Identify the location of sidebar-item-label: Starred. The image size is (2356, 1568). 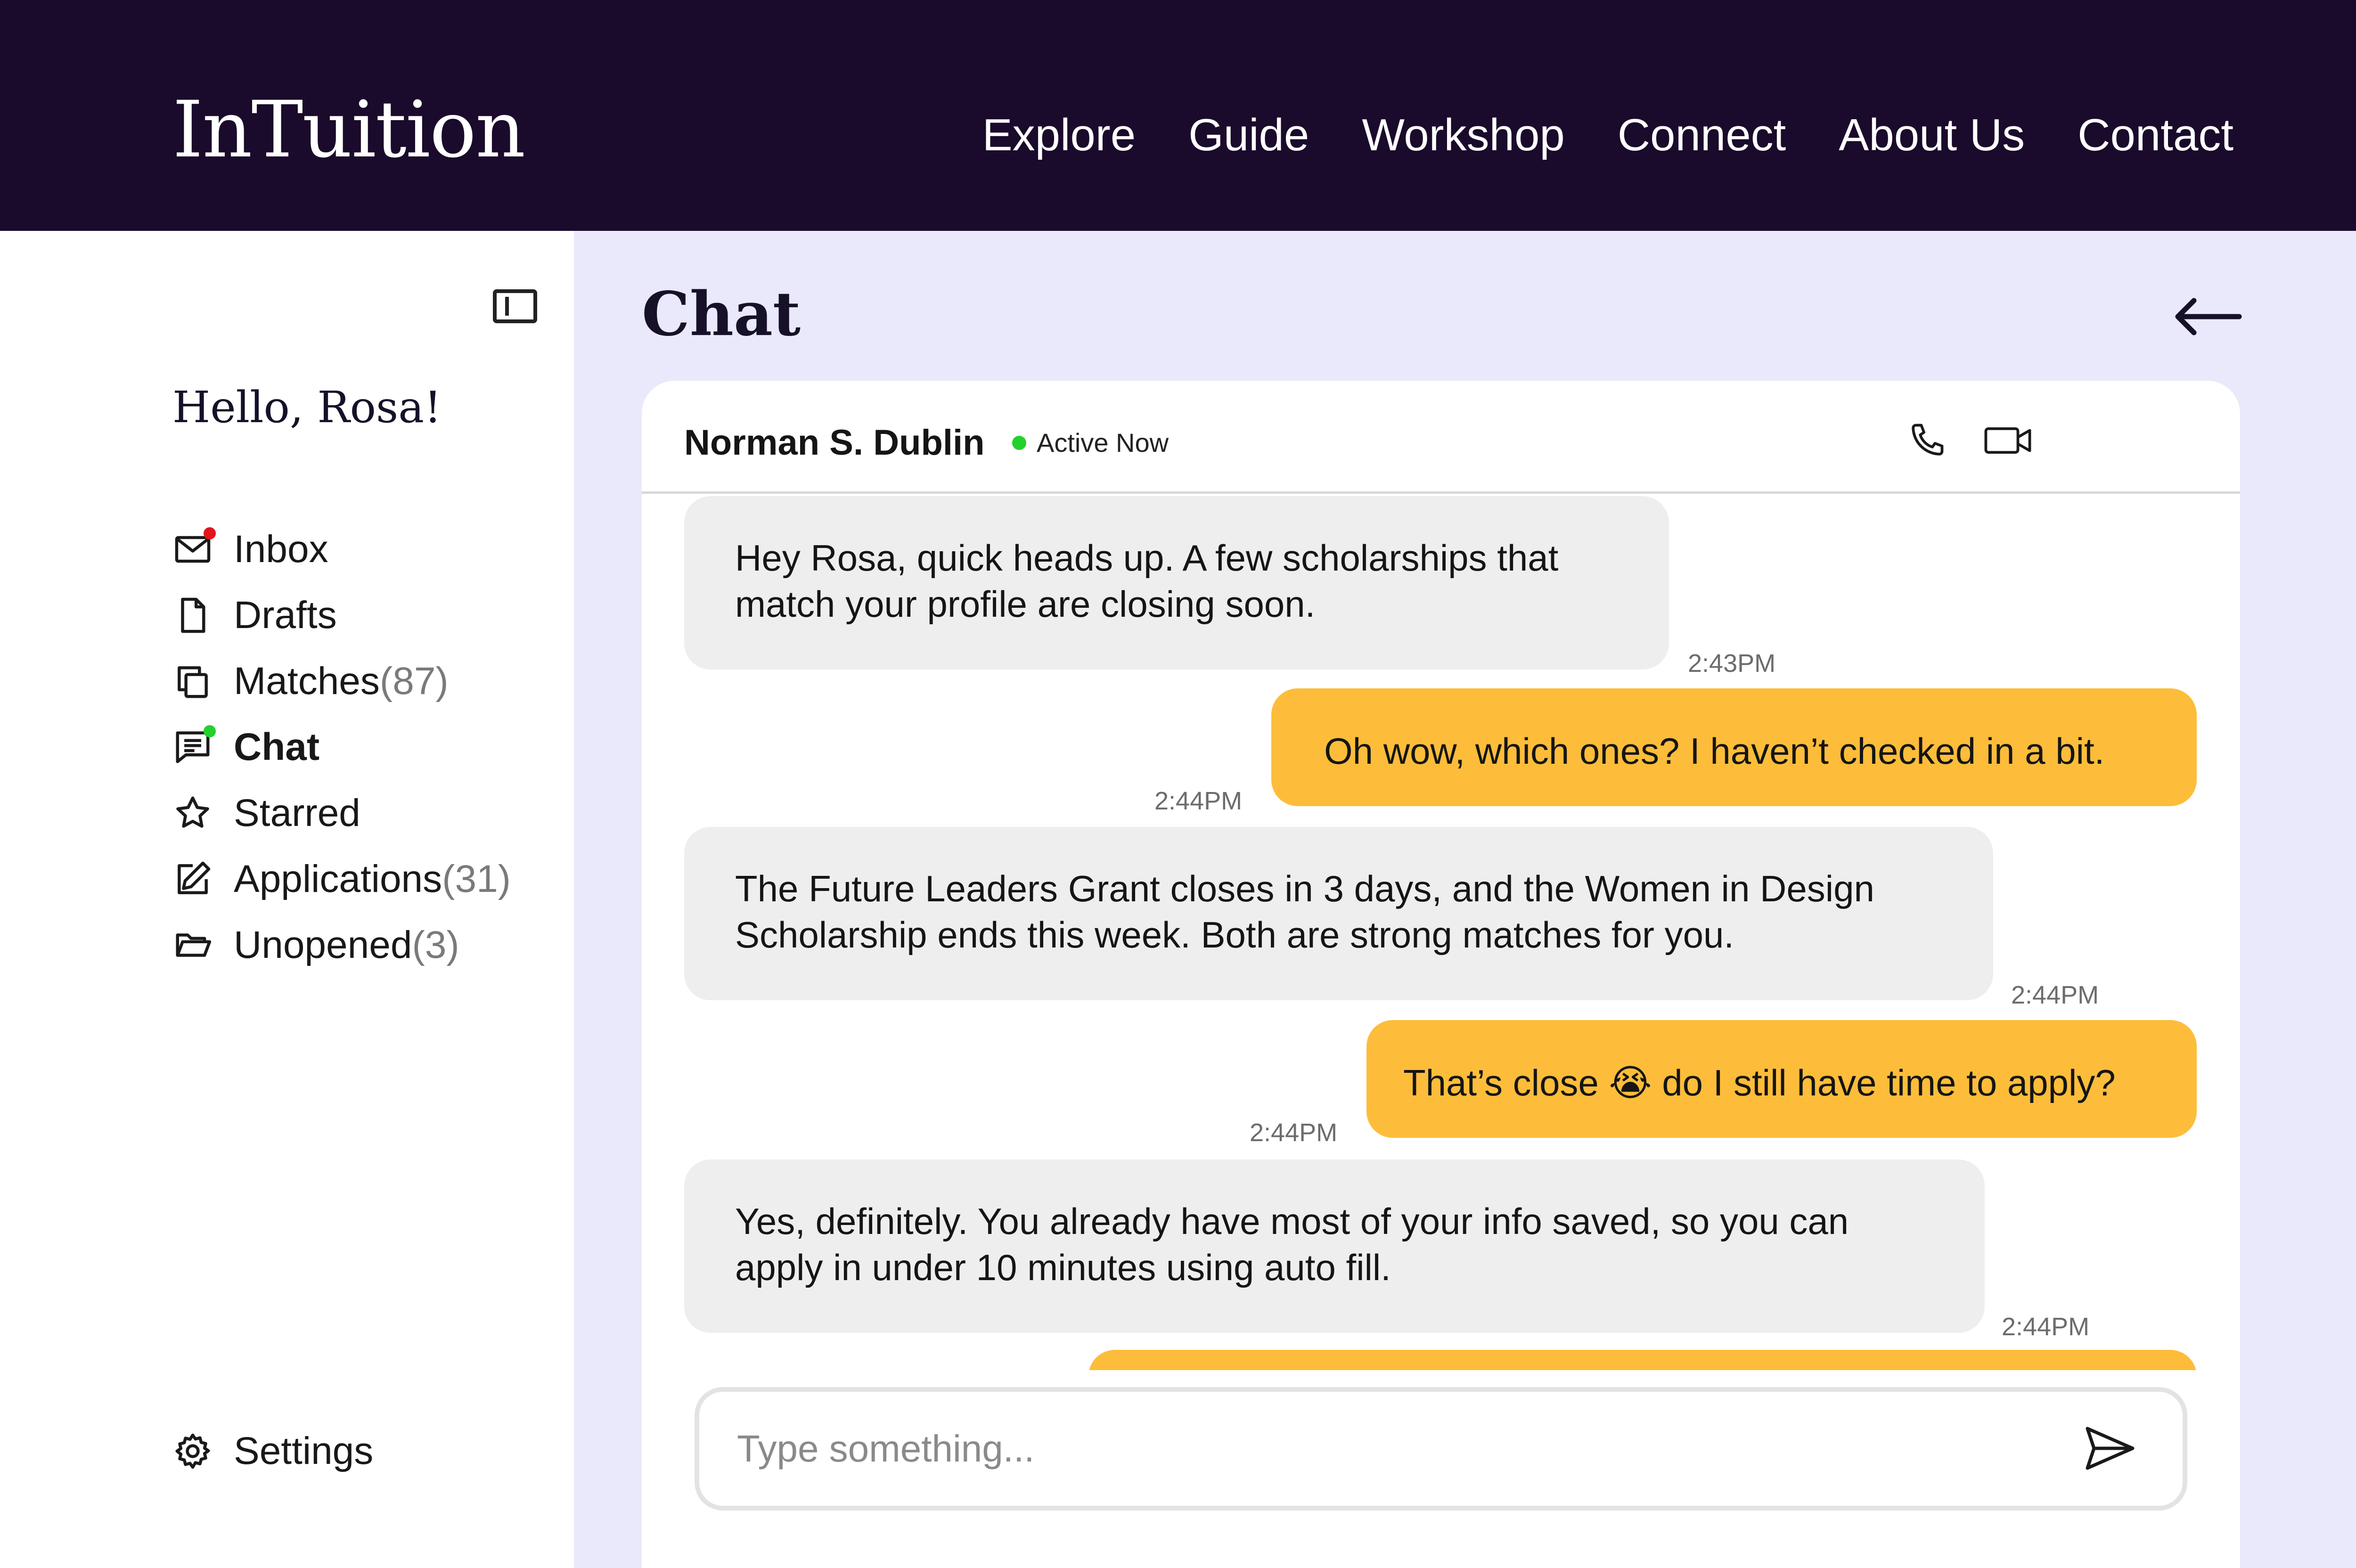
(297, 813).